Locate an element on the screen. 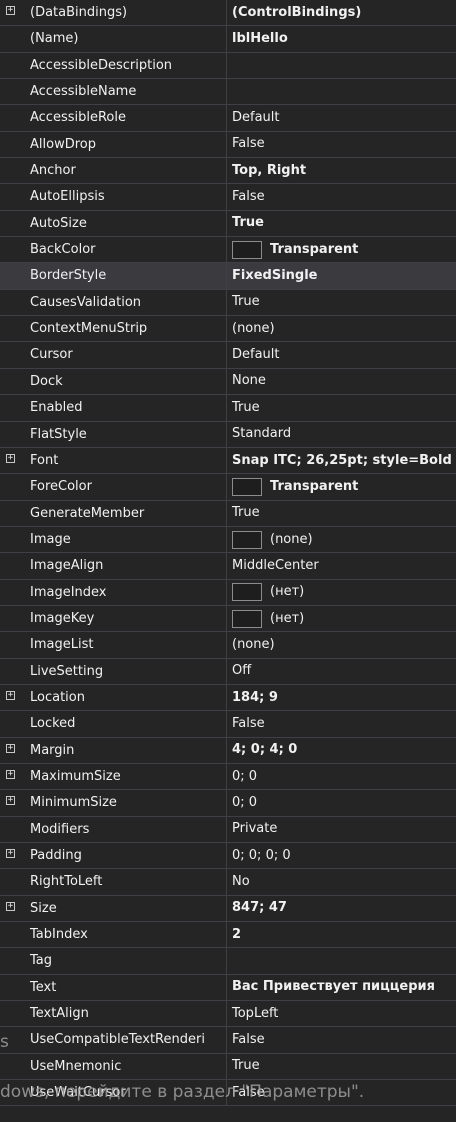 This screenshot has width=456, height=1122. property-row-location: + Location 184; 9 is located at coordinates (228, 698).